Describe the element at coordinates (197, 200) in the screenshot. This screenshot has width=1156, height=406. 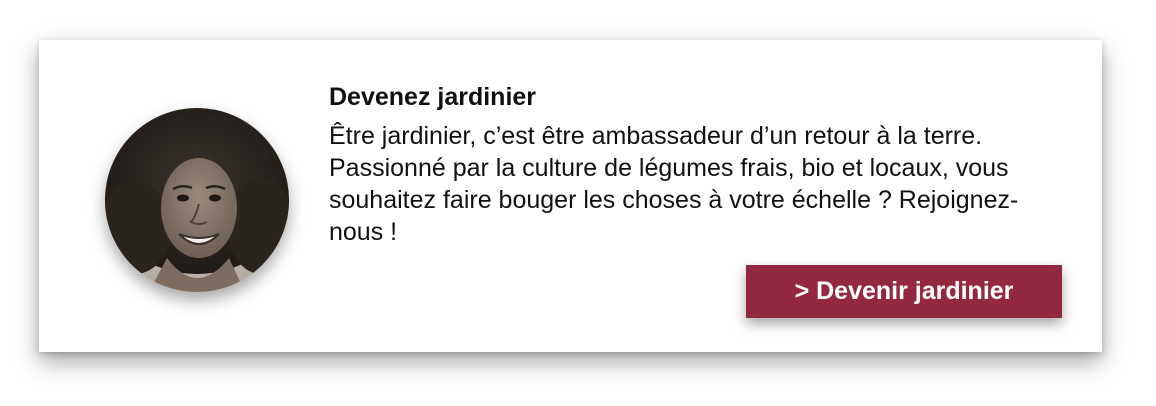
I see `avatar` at that location.